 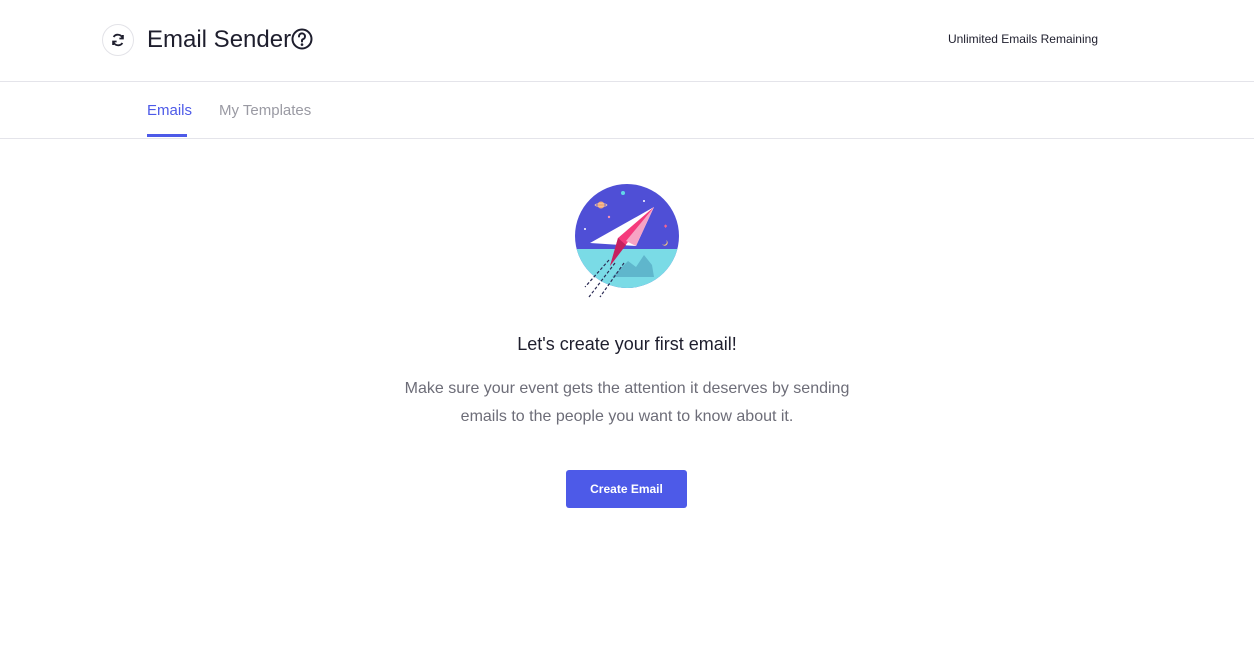 What do you see at coordinates (627, 41) in the screenshot?
I see `app-header: Email Sender Unlimited Emails Remaining` at bounding box center [627, 41].